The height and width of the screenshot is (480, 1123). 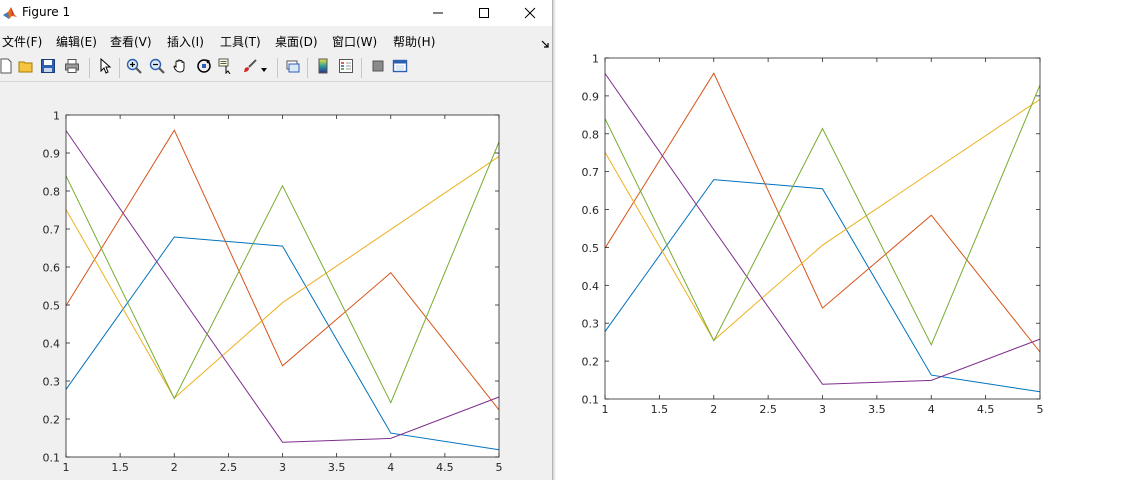 I want to click on data-cursor-icon, so click(x=226, y=68).